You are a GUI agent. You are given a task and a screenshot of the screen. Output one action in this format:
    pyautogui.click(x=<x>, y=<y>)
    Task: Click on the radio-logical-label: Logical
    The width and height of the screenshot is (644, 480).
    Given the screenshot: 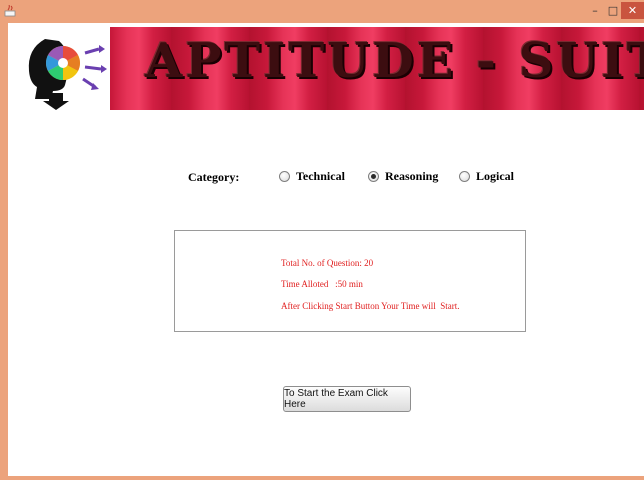 What is the action you would take?
    pyautogui.click(x=495, y=175)
    